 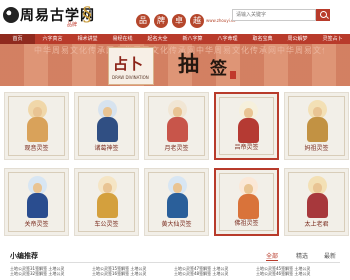 I want to click on deity-label: 月老灵签, so click(x=176, y=148).